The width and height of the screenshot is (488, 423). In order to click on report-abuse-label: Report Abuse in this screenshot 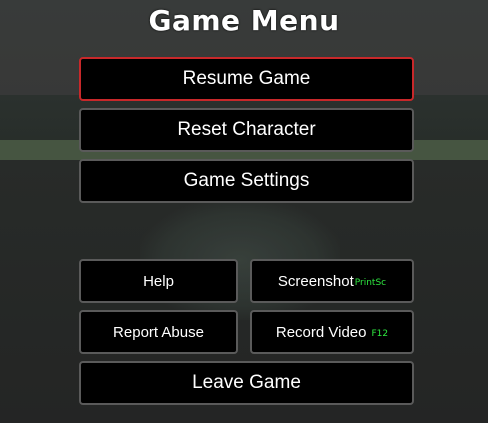, I will do `click(158, 332)`.